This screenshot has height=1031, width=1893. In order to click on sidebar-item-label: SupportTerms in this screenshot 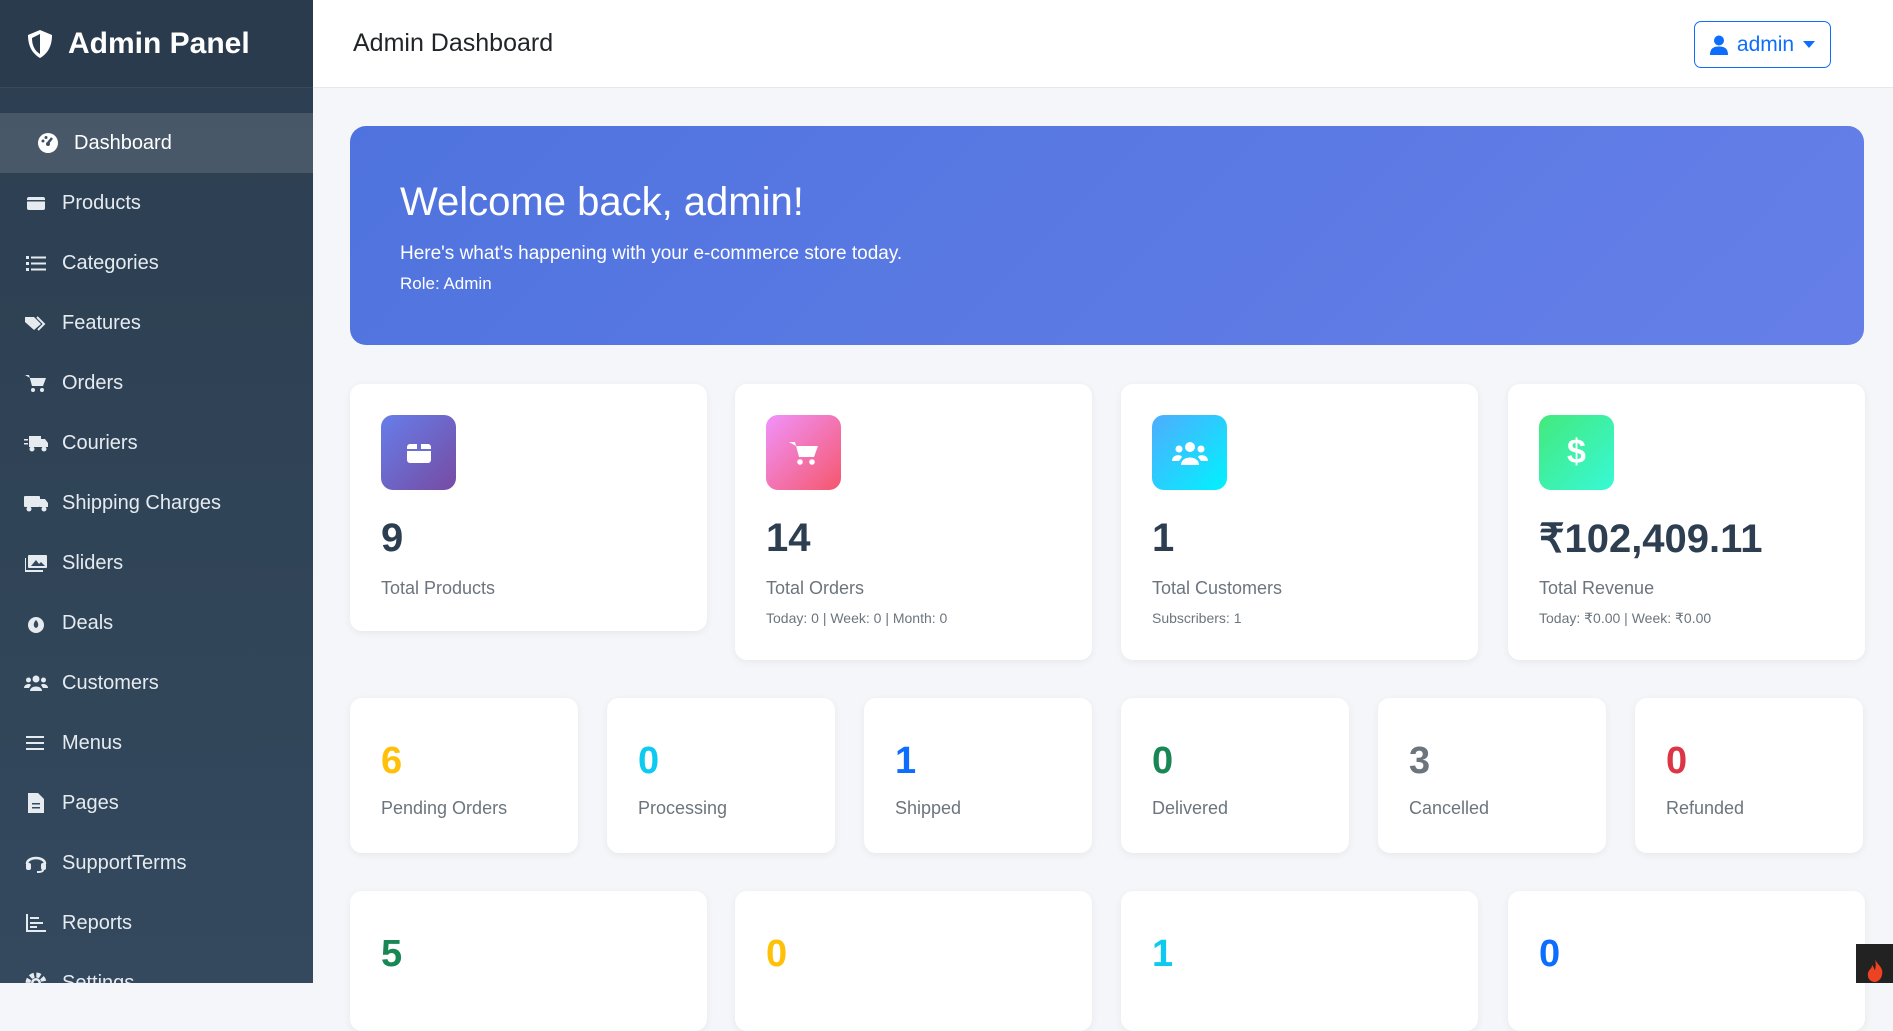, I will do `click(124, 862)`.